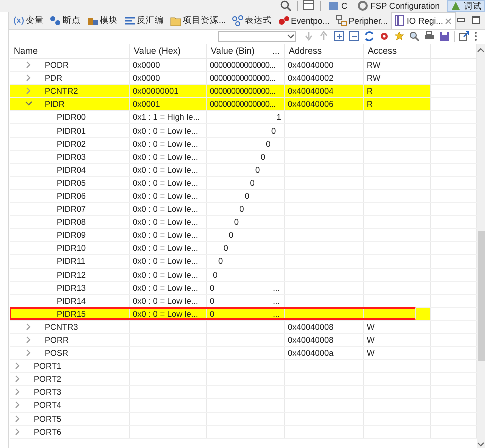 The height and width of the screenshot is (448, 485). What do you see at coordinates (243, 261) in the screenshot?
I see `table-row: PIDR11 0x0 : 0 = Low le... 0` at bounding box center [243, 261].